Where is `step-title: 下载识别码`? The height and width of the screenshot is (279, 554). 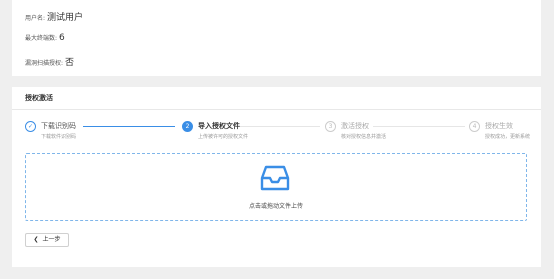 step-title: 下载识别码 is located at coordinates (58, 126).